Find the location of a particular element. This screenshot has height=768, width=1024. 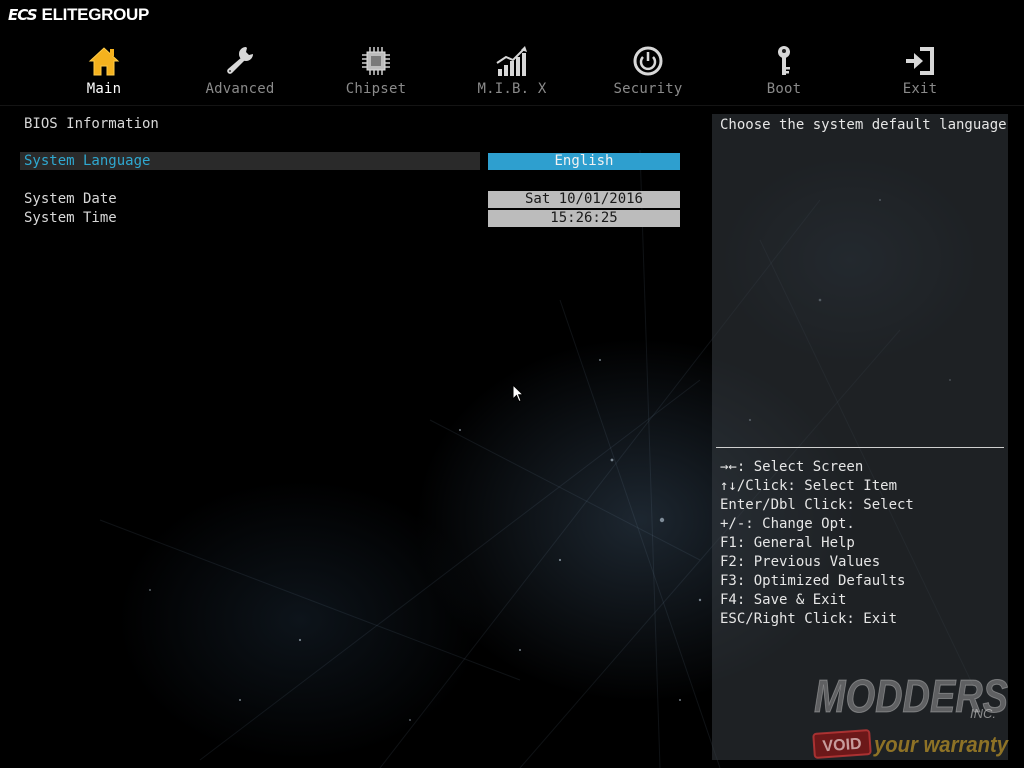

system-language-label: System Language is located at coordinates (87, 161).